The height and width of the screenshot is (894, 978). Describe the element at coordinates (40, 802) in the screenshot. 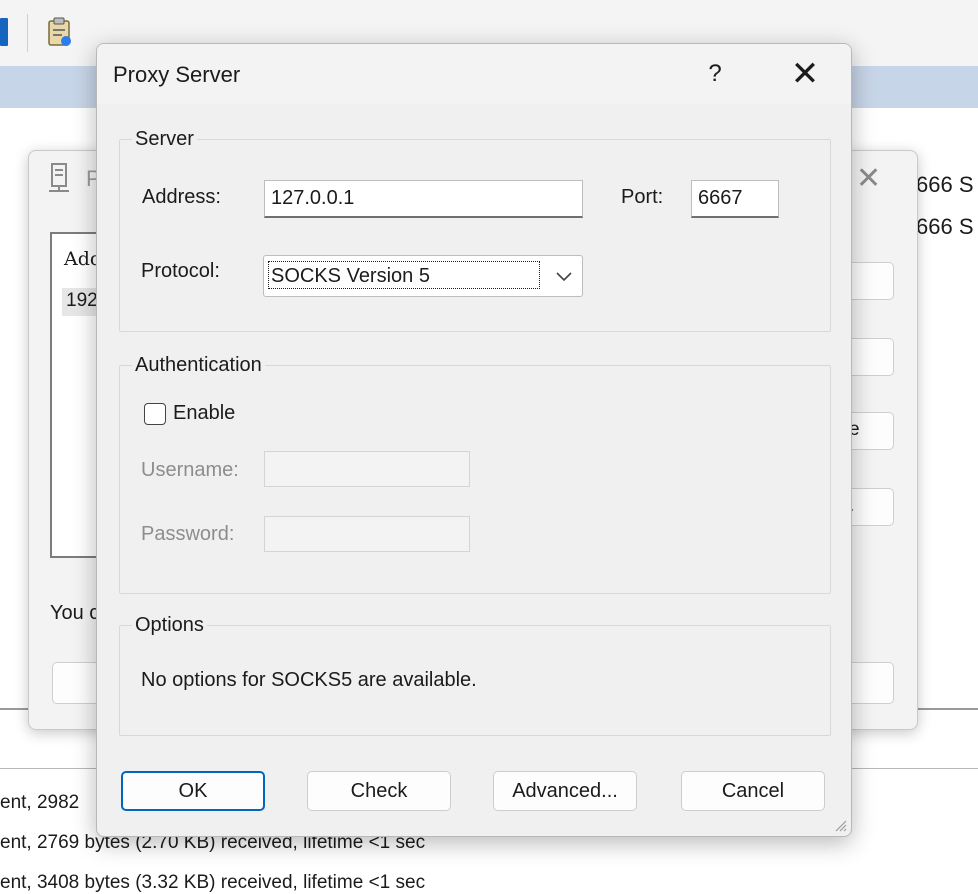

I see `log-line: ent, 2982` at that location.